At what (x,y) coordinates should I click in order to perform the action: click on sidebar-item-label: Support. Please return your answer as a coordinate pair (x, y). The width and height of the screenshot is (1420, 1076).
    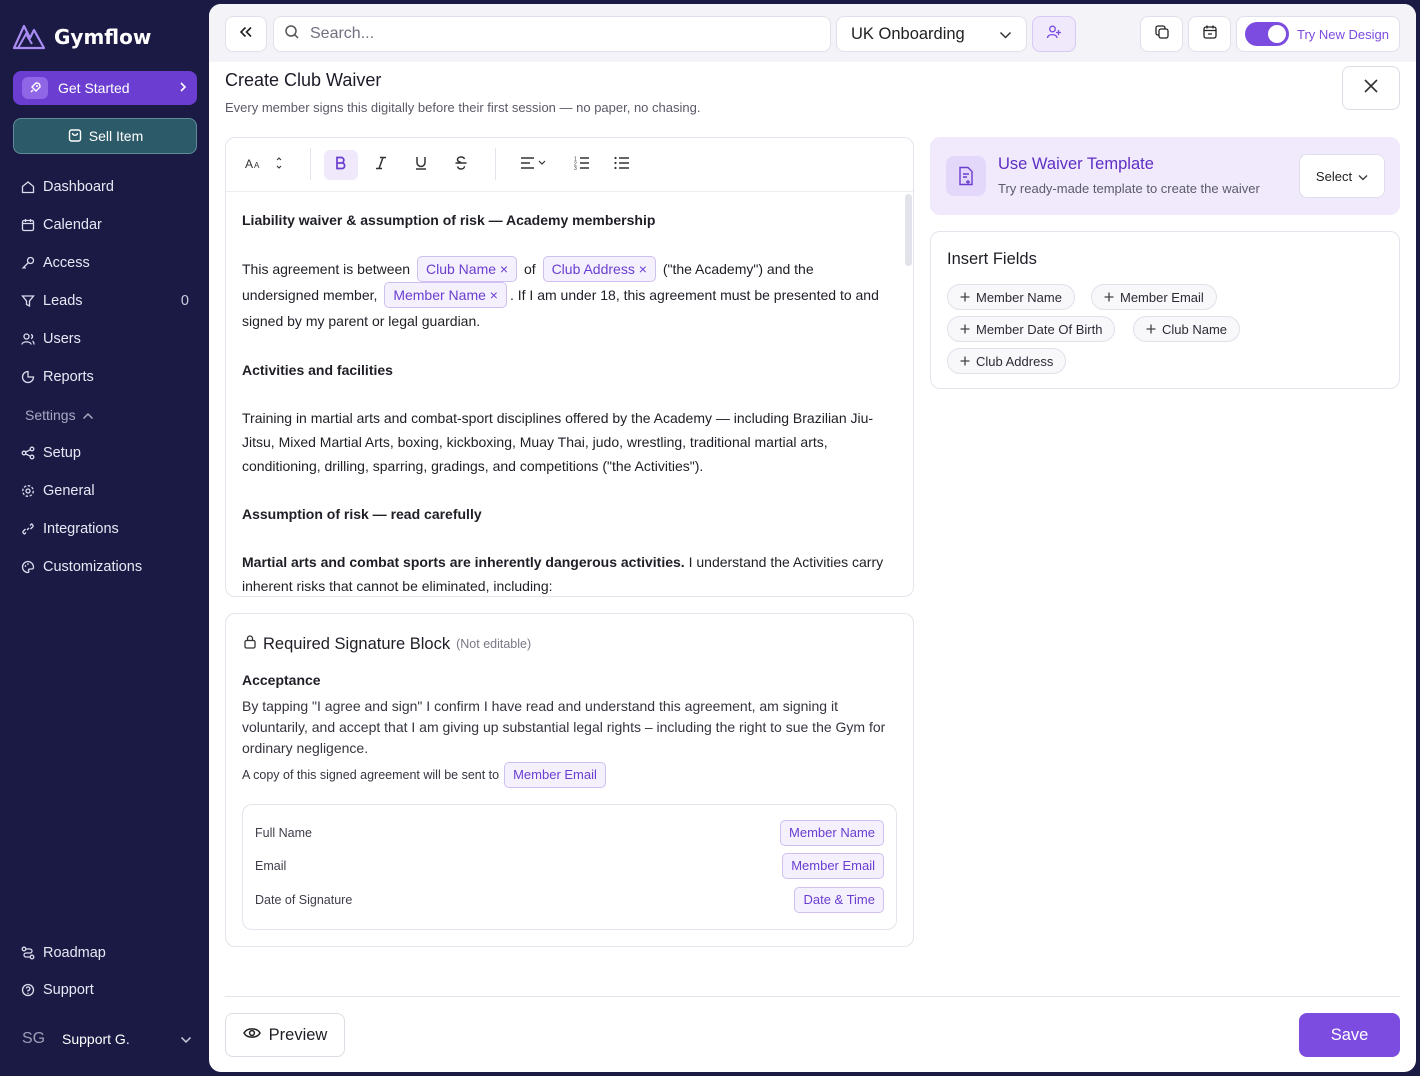
    Looking at the image, I should click on (68, 989).